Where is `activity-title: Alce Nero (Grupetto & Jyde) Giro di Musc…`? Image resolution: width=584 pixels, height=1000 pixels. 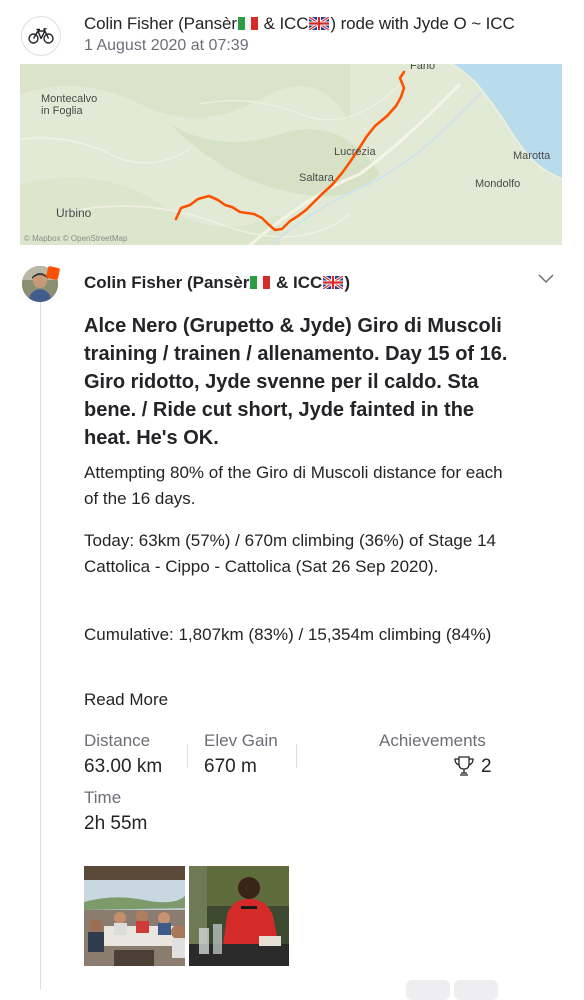 activity-title: Alce Nero (Grupetto & Jyde) Giro di Musc… is located at coordinates (299, 382).